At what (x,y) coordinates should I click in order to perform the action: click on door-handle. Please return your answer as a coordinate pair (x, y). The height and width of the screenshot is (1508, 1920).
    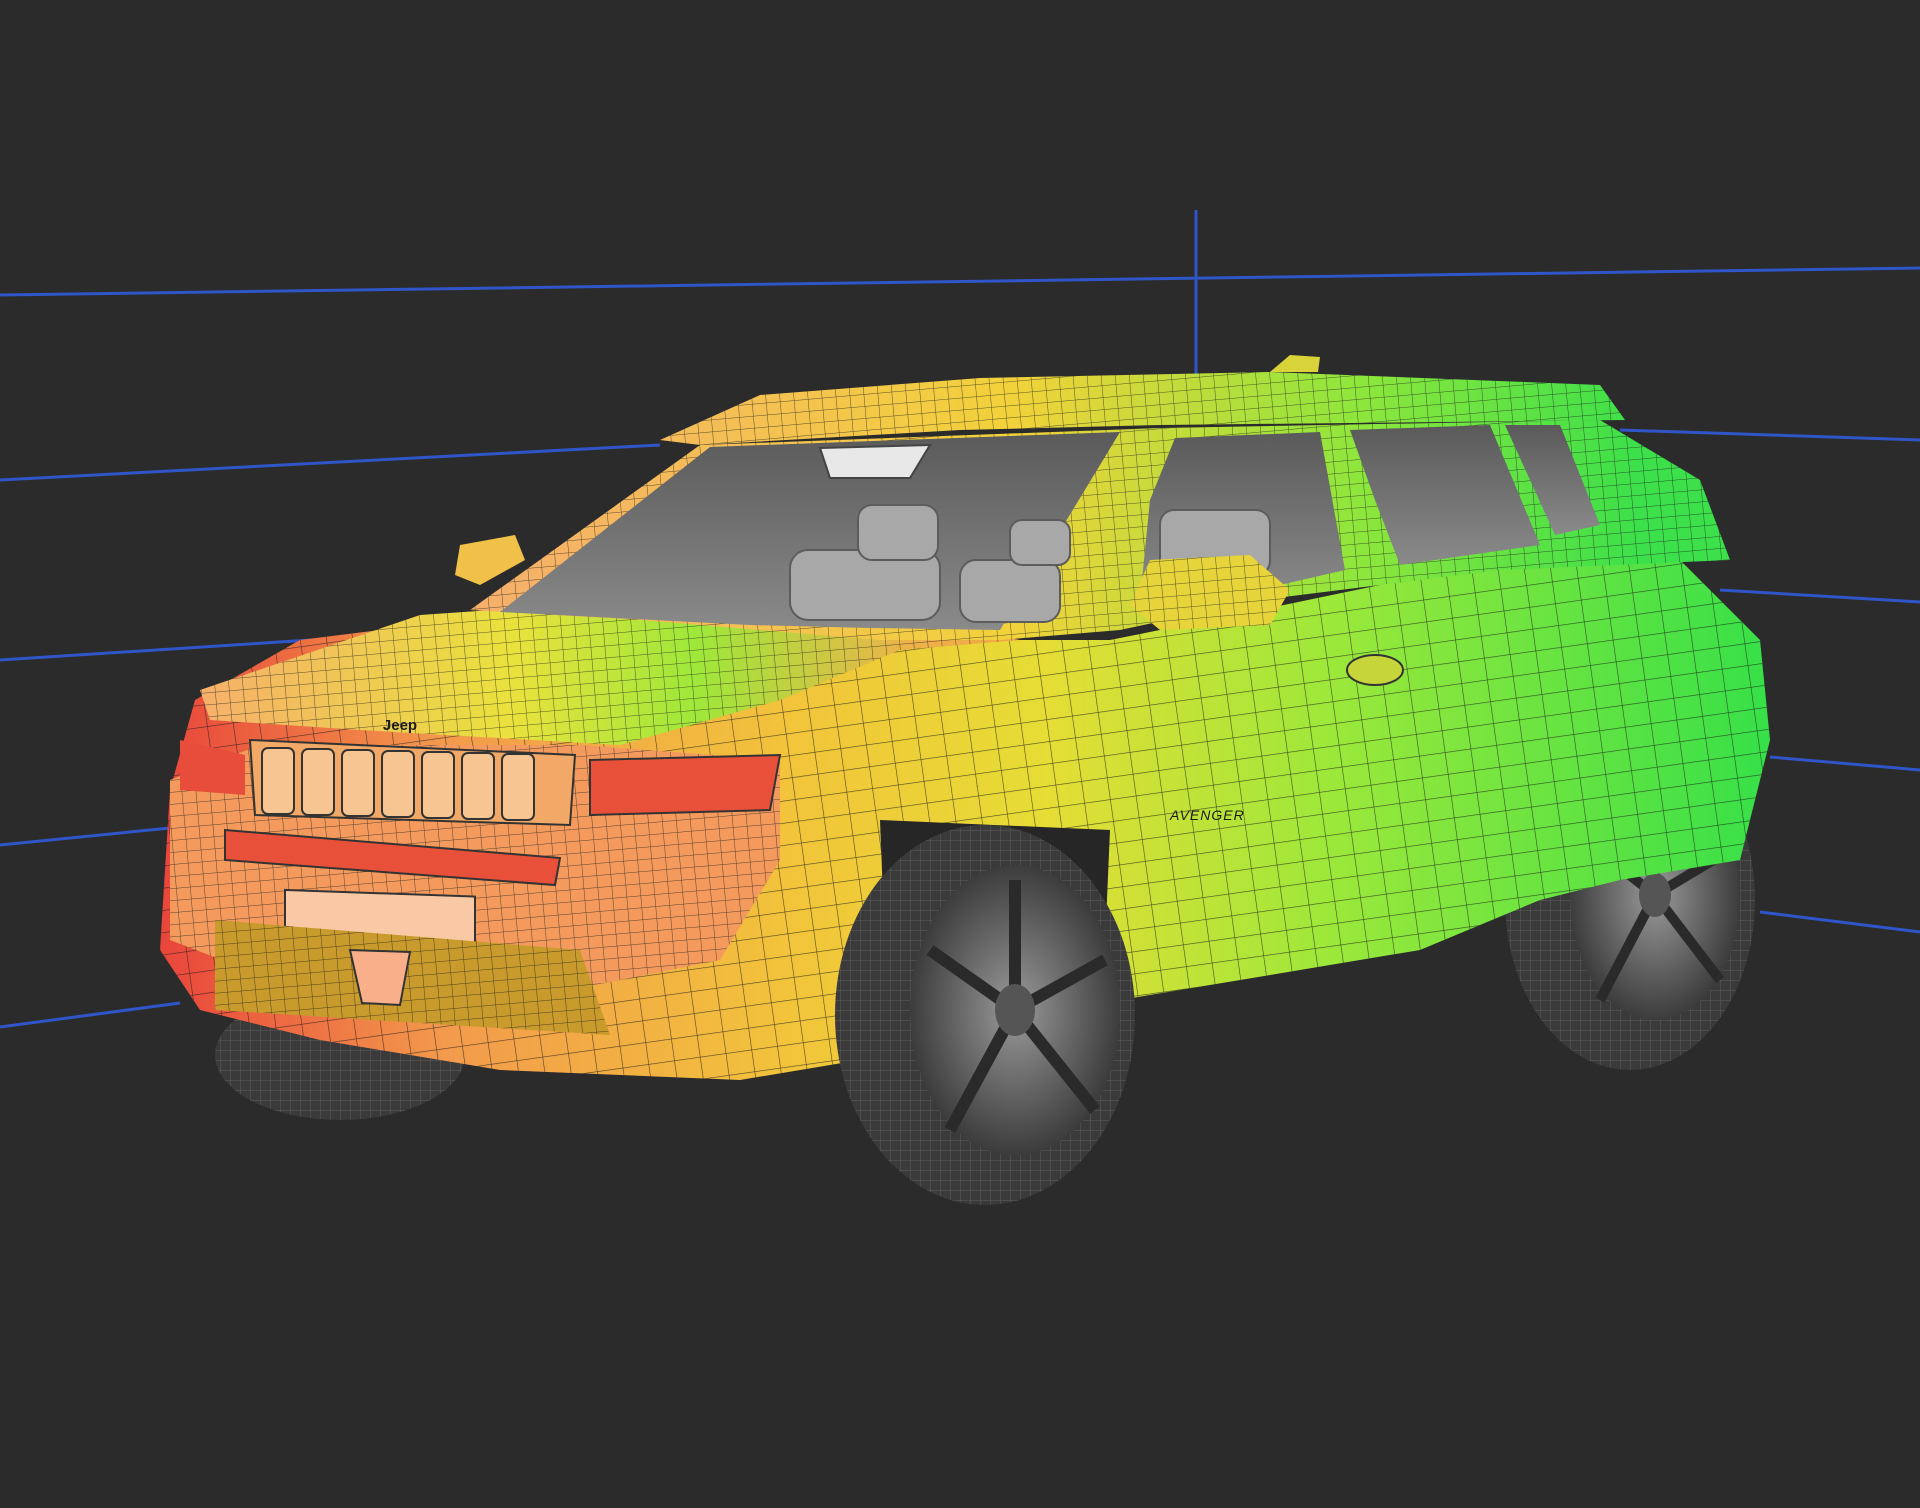
    Looking at the image, I should click on (1375, 670).